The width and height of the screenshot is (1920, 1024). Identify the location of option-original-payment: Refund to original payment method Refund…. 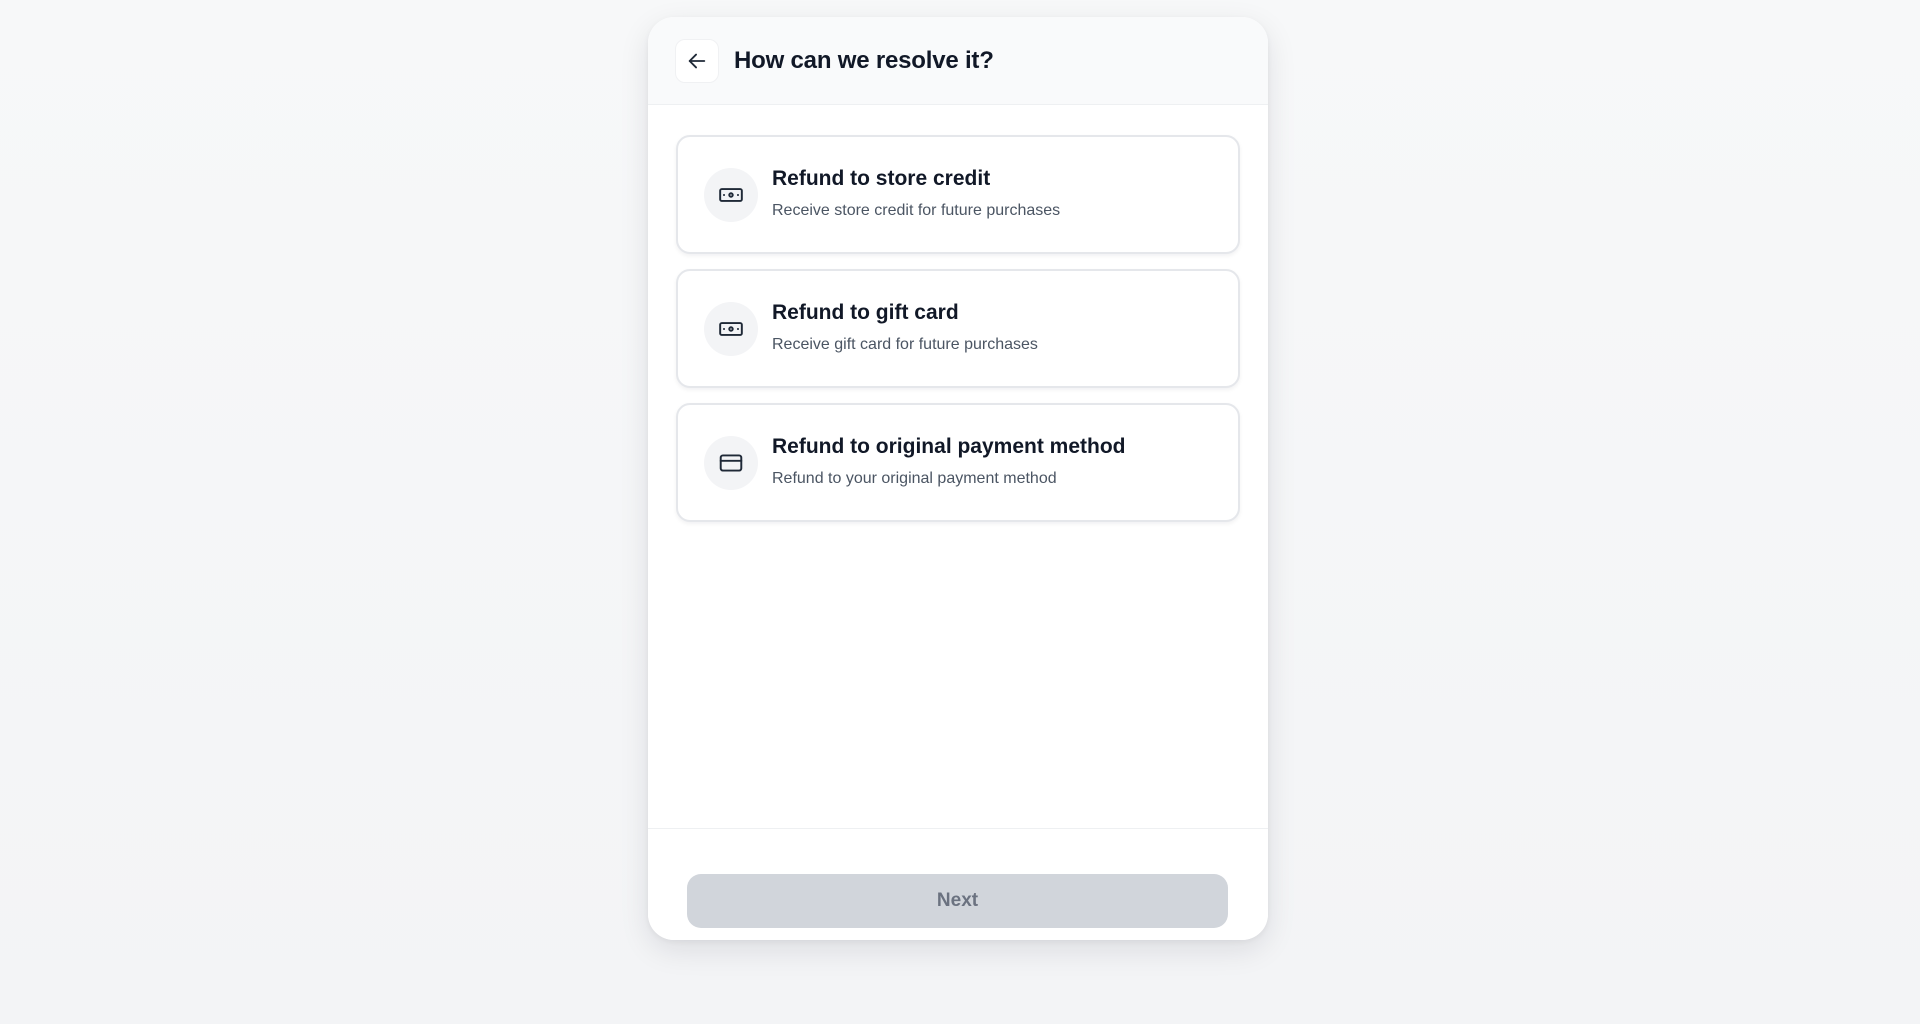
(958, 462).